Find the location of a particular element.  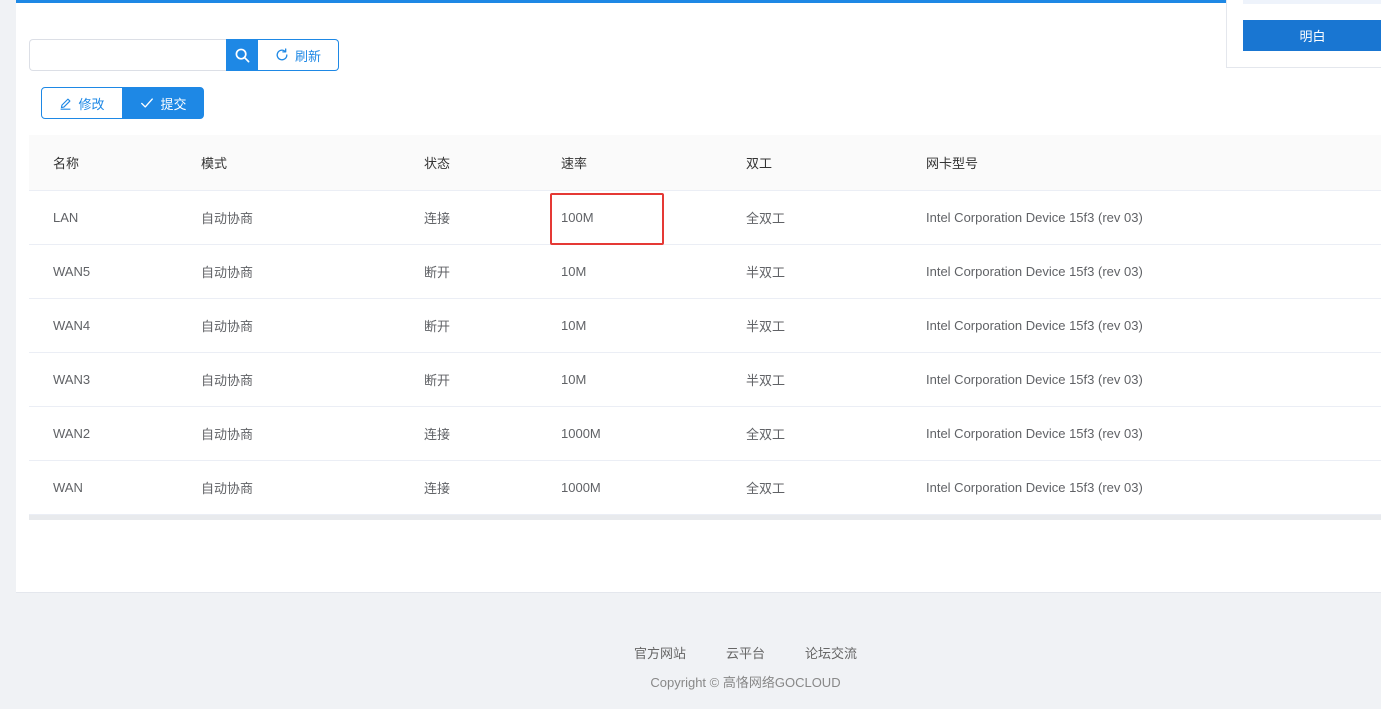

refresh-icon is located at coordinates (282, 54).